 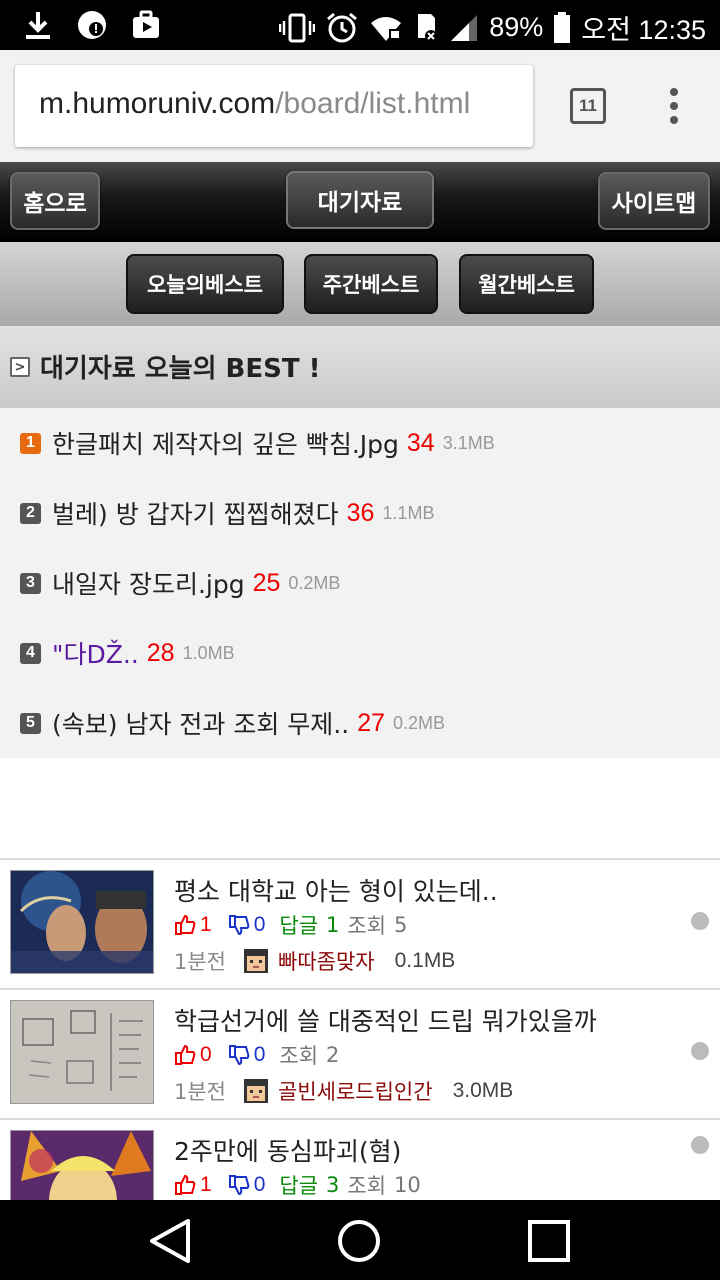 I want to click on best-item: 2 벌레) 방 갑자기 찝찝해졌다 36 1.1MB, so click(x=227, y=513).